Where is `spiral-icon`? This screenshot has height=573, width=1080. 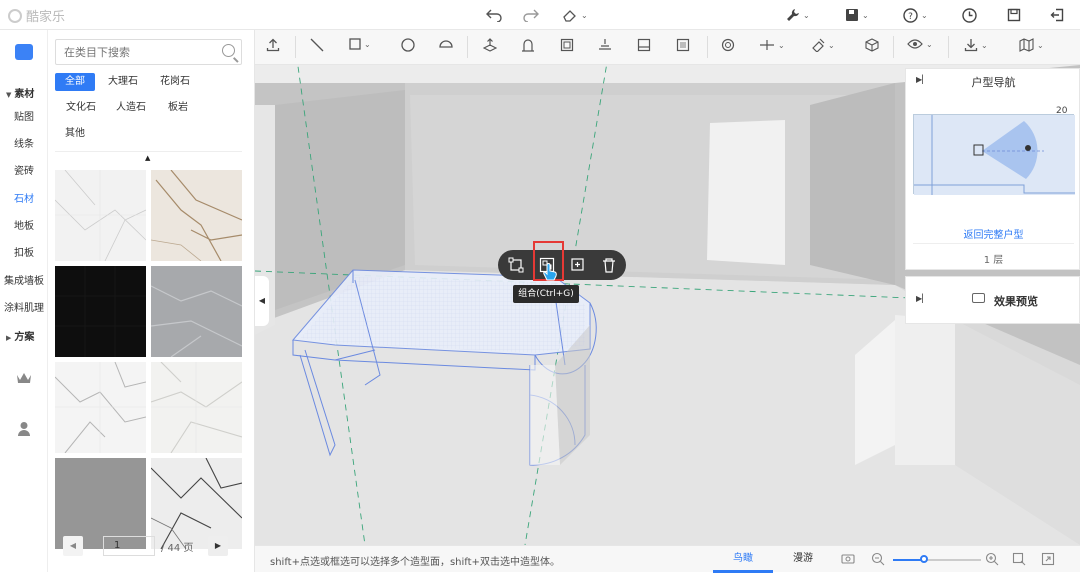 spiral-icon is located at coordinates (728, 45).